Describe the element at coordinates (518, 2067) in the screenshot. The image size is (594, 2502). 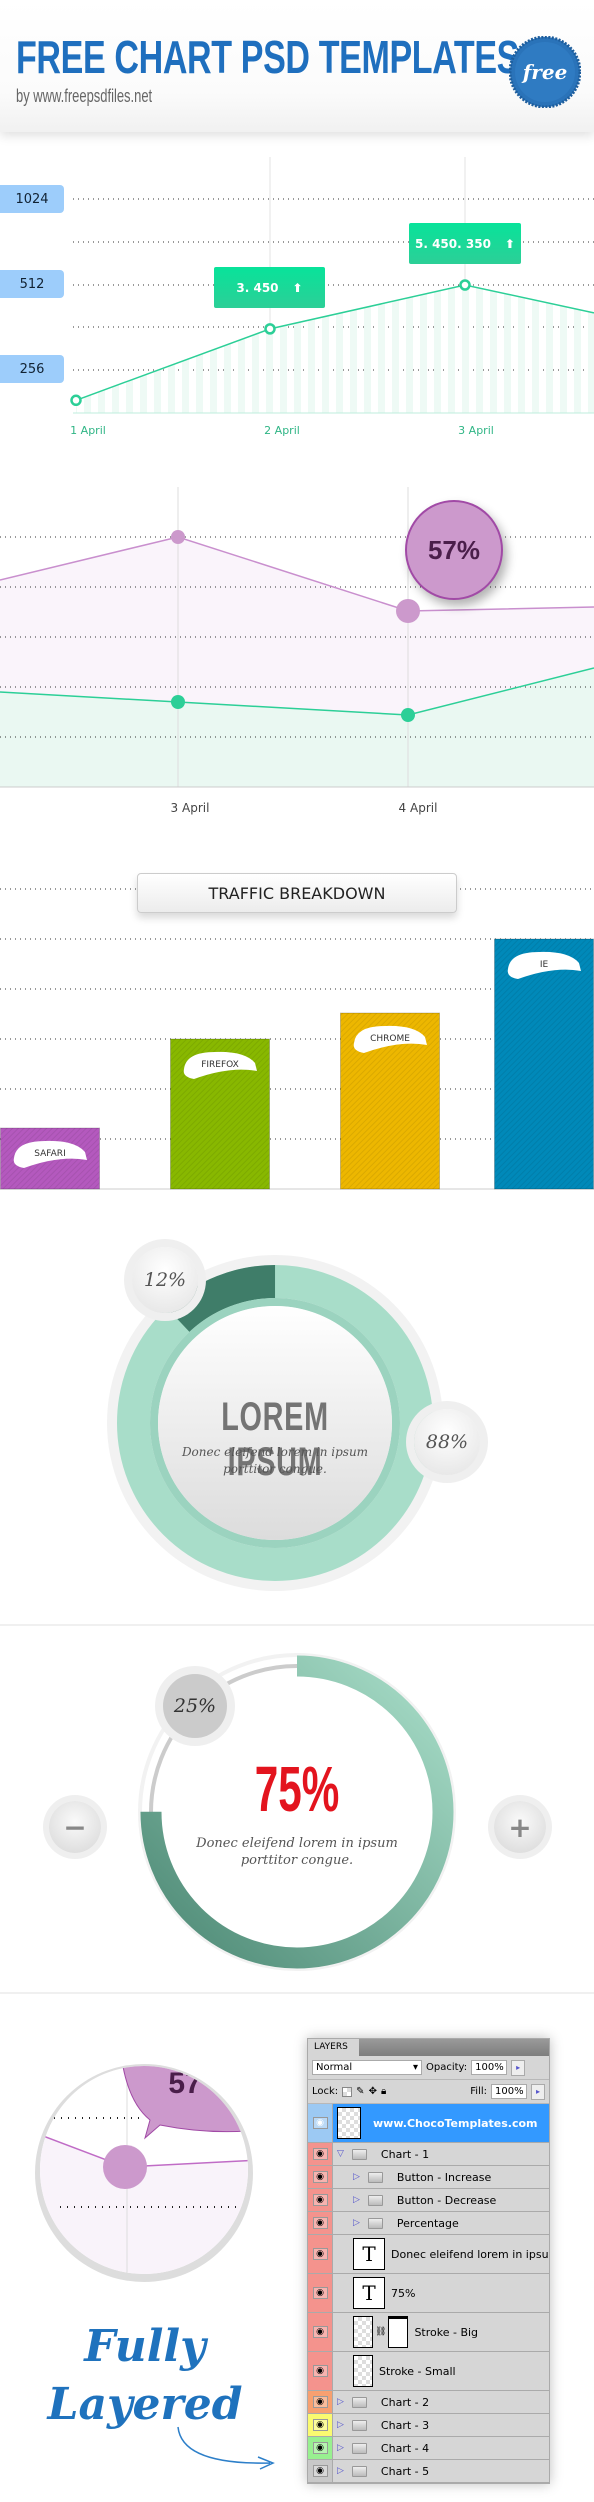
I see `opacity-slider-button: ▸` at that location.